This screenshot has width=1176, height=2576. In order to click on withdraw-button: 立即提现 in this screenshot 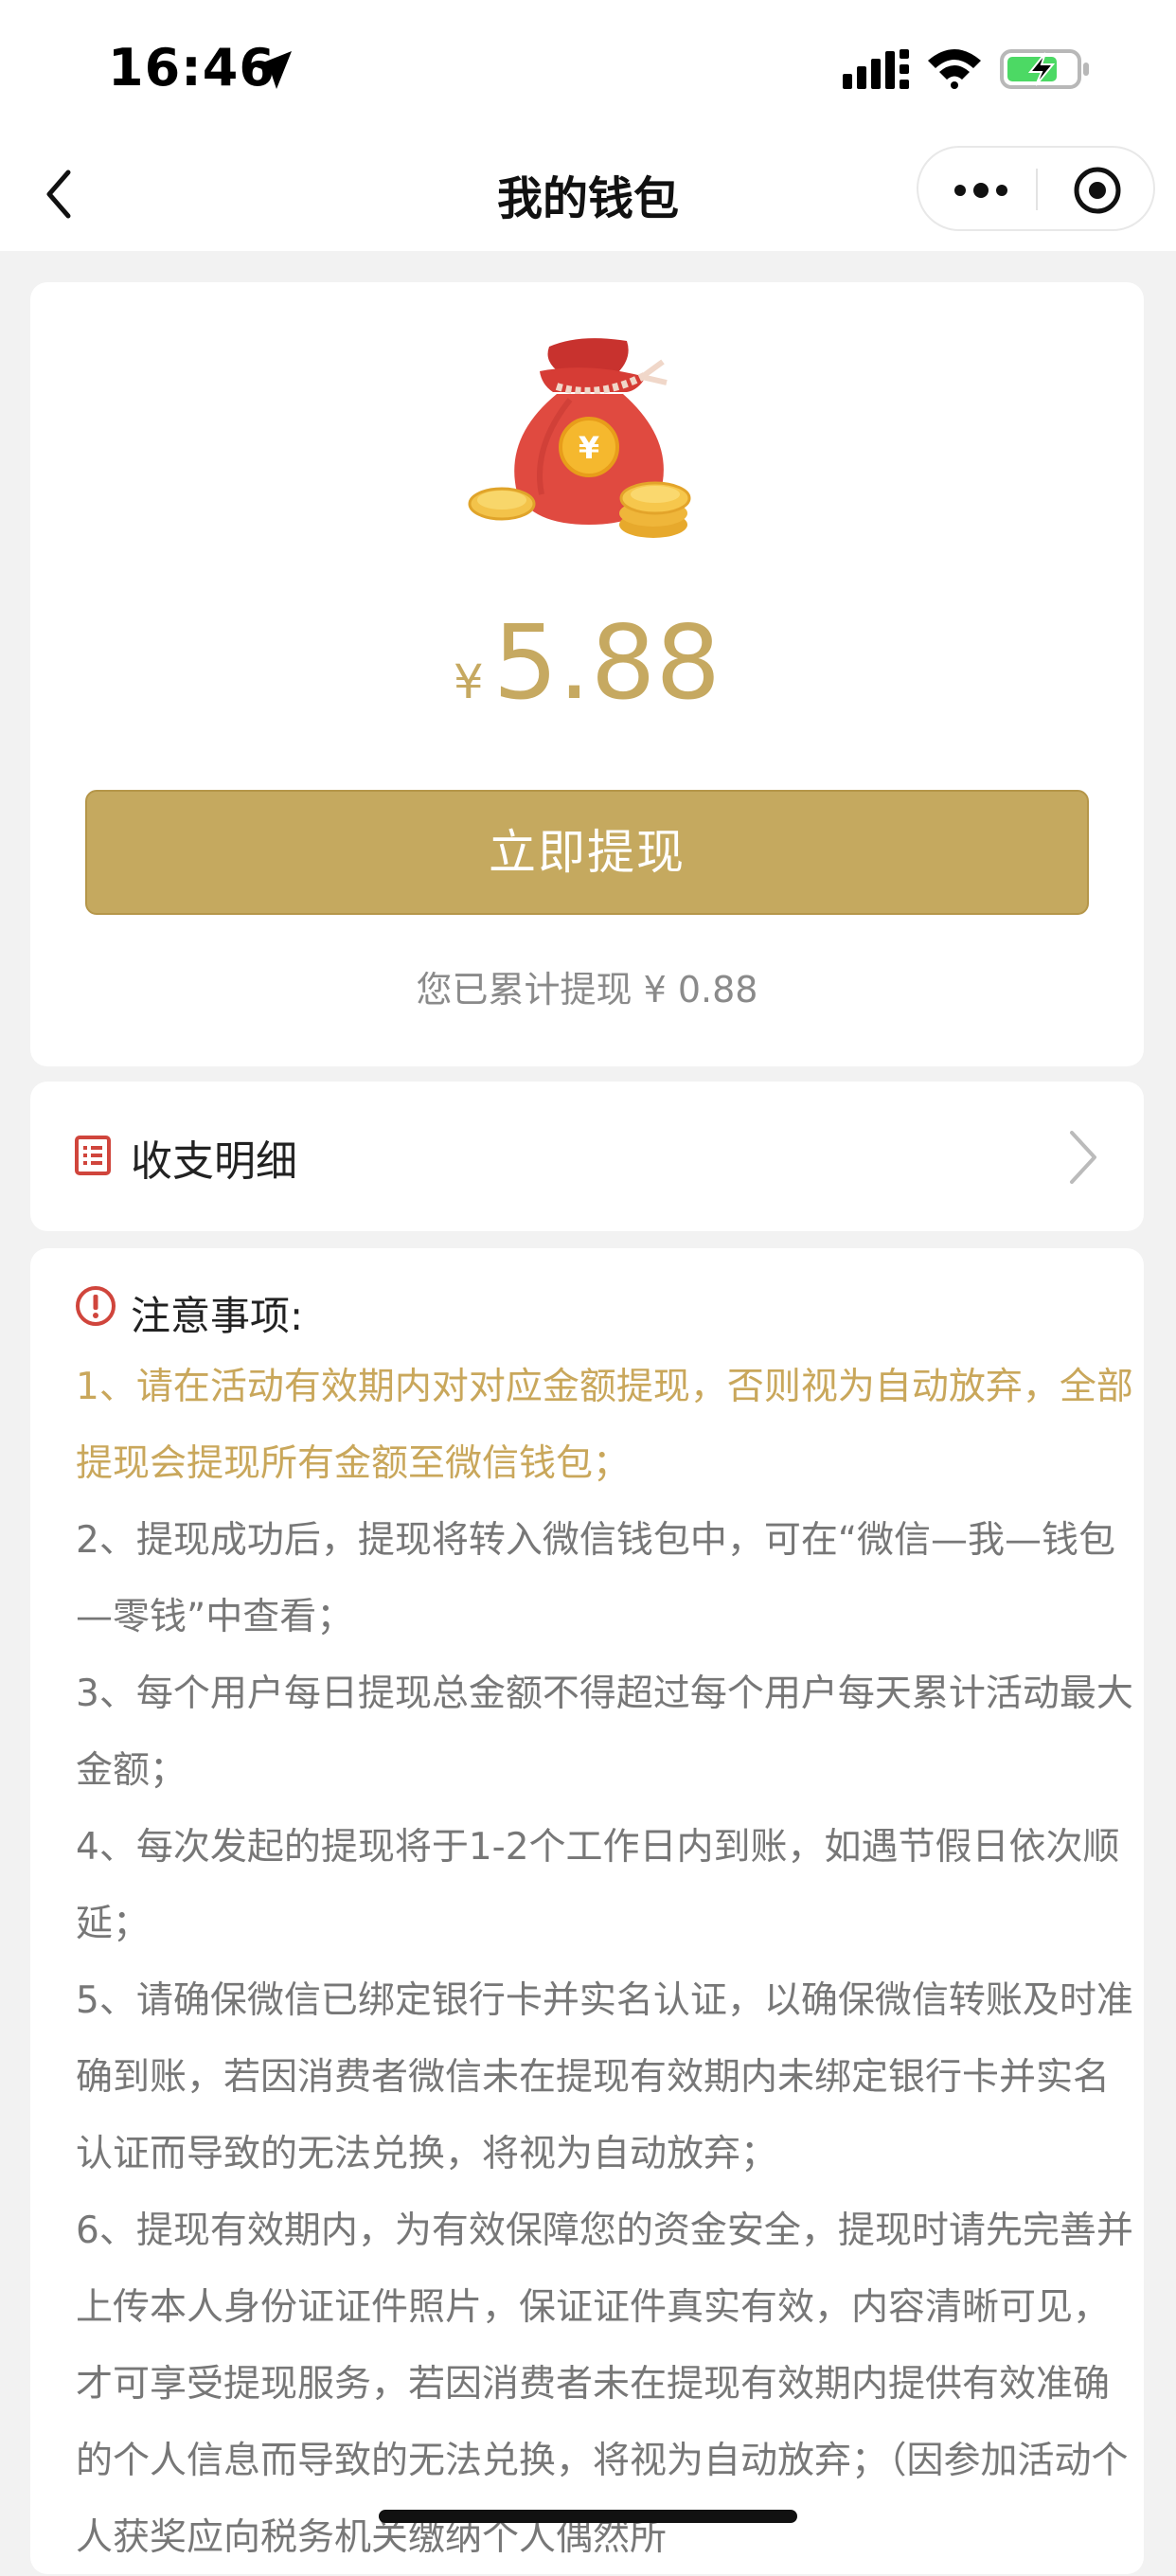, I will do `click(587, 852)`.